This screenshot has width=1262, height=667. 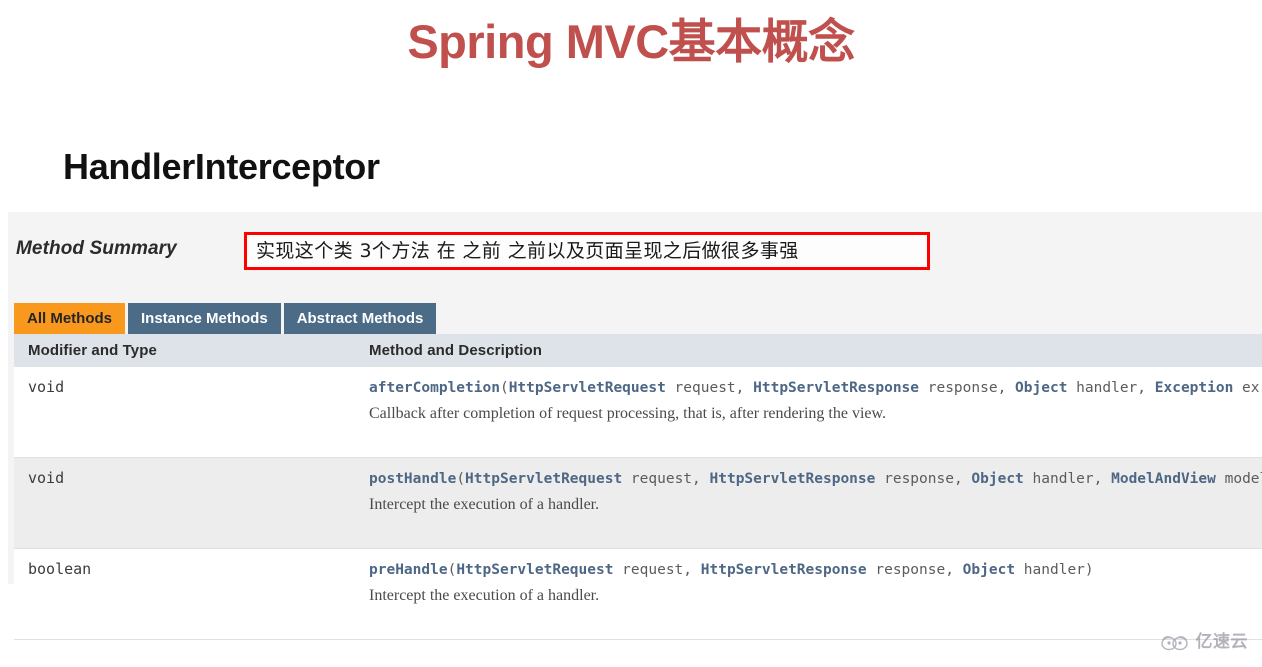 I want to click on tab-abstract-methods: Abstract Methods, so click(x=360, y=318).